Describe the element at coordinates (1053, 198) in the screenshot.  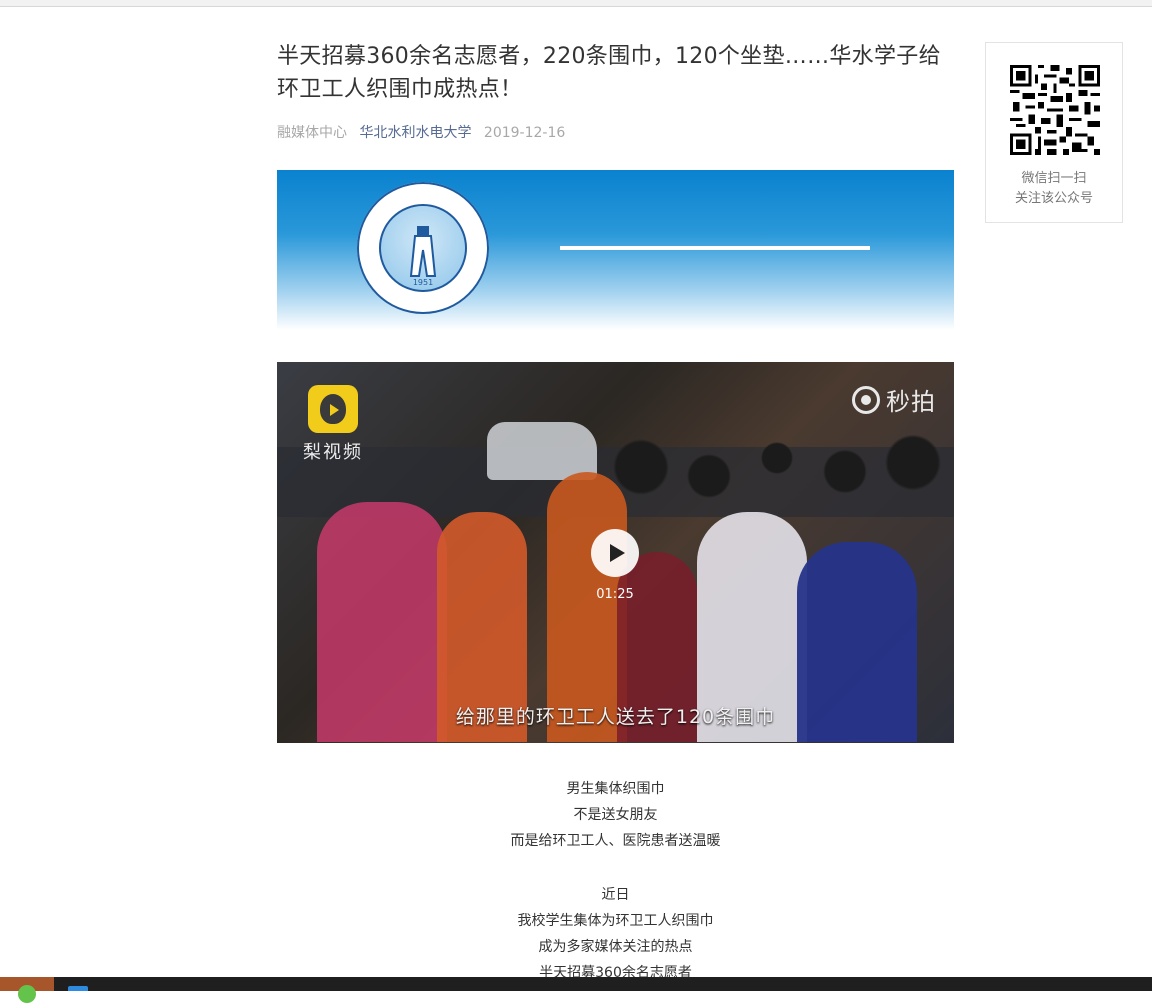
I see `qr-caption-line2: 关注该公众号` at that location.